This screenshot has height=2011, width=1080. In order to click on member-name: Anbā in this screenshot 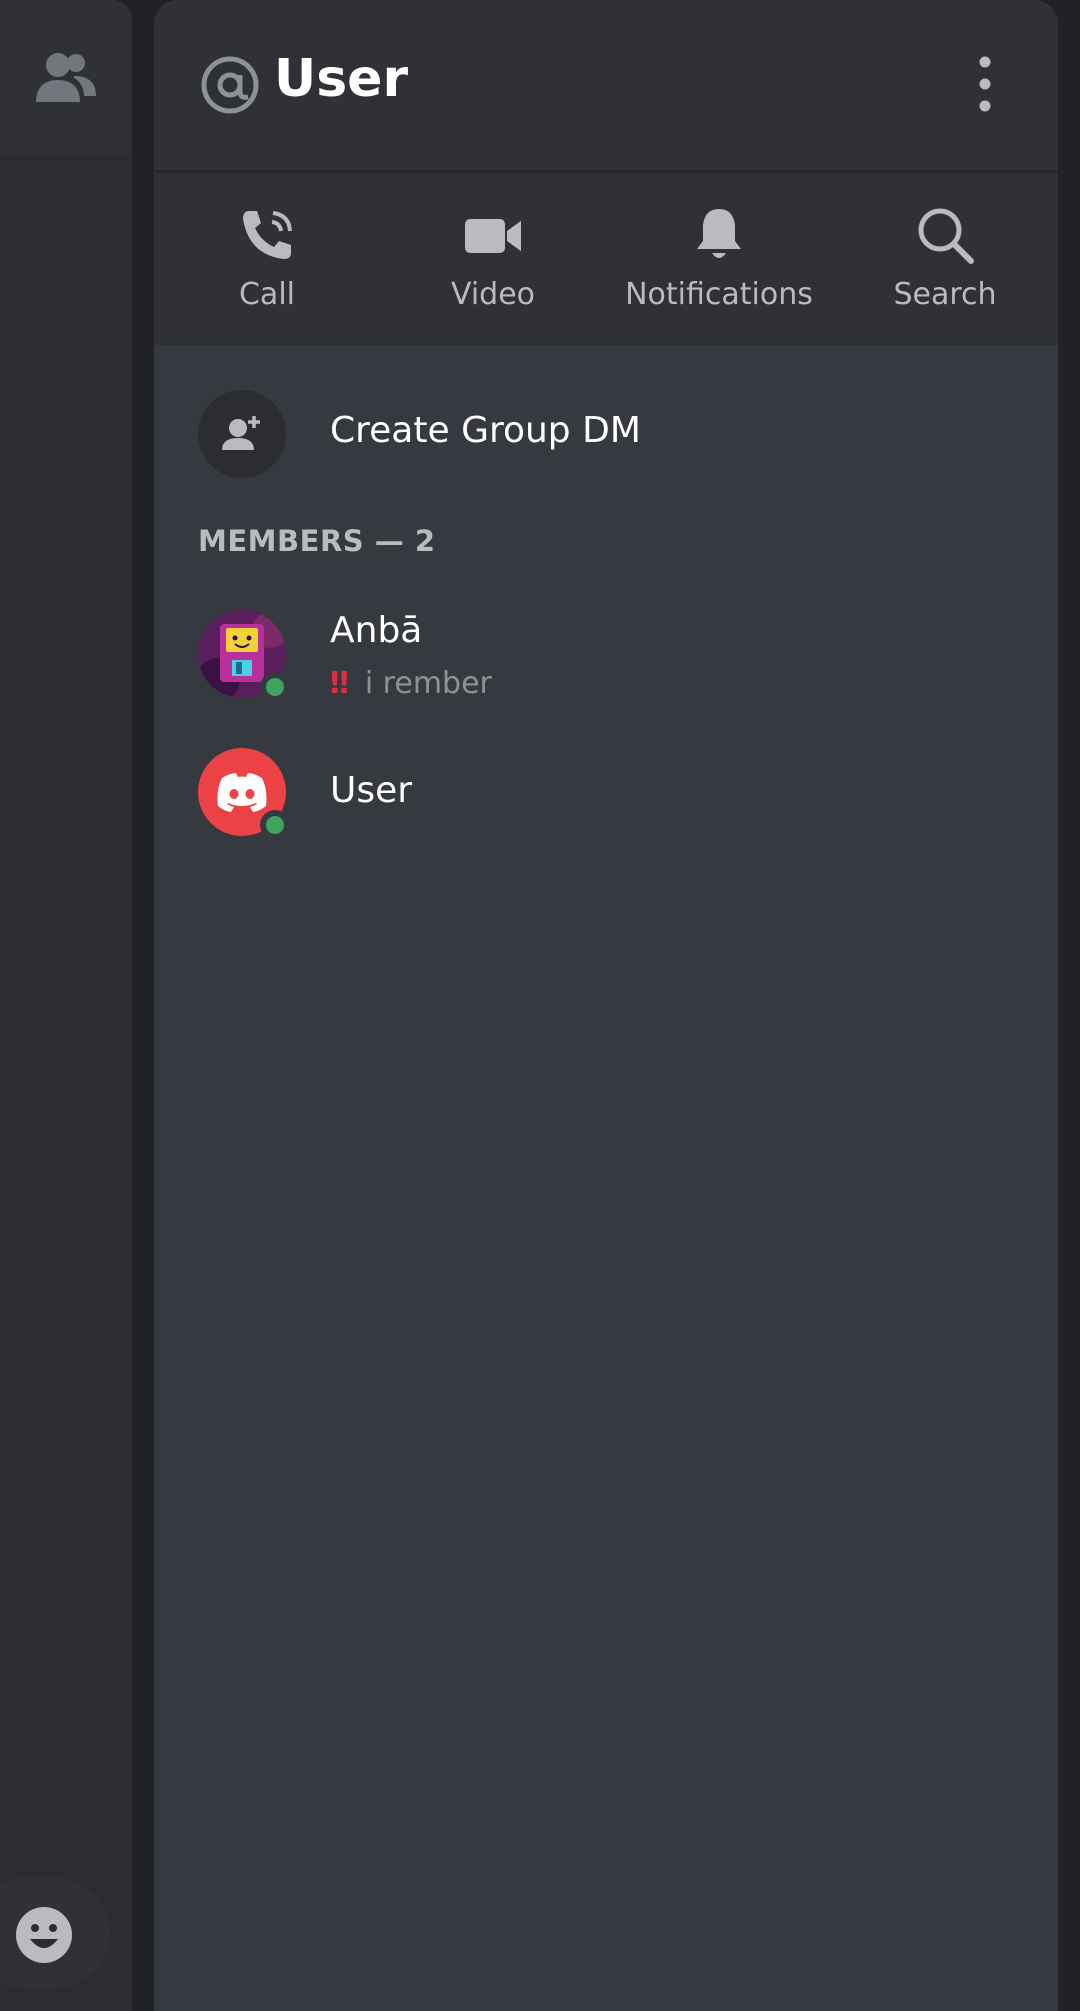, I will do `click(376, 630)`.